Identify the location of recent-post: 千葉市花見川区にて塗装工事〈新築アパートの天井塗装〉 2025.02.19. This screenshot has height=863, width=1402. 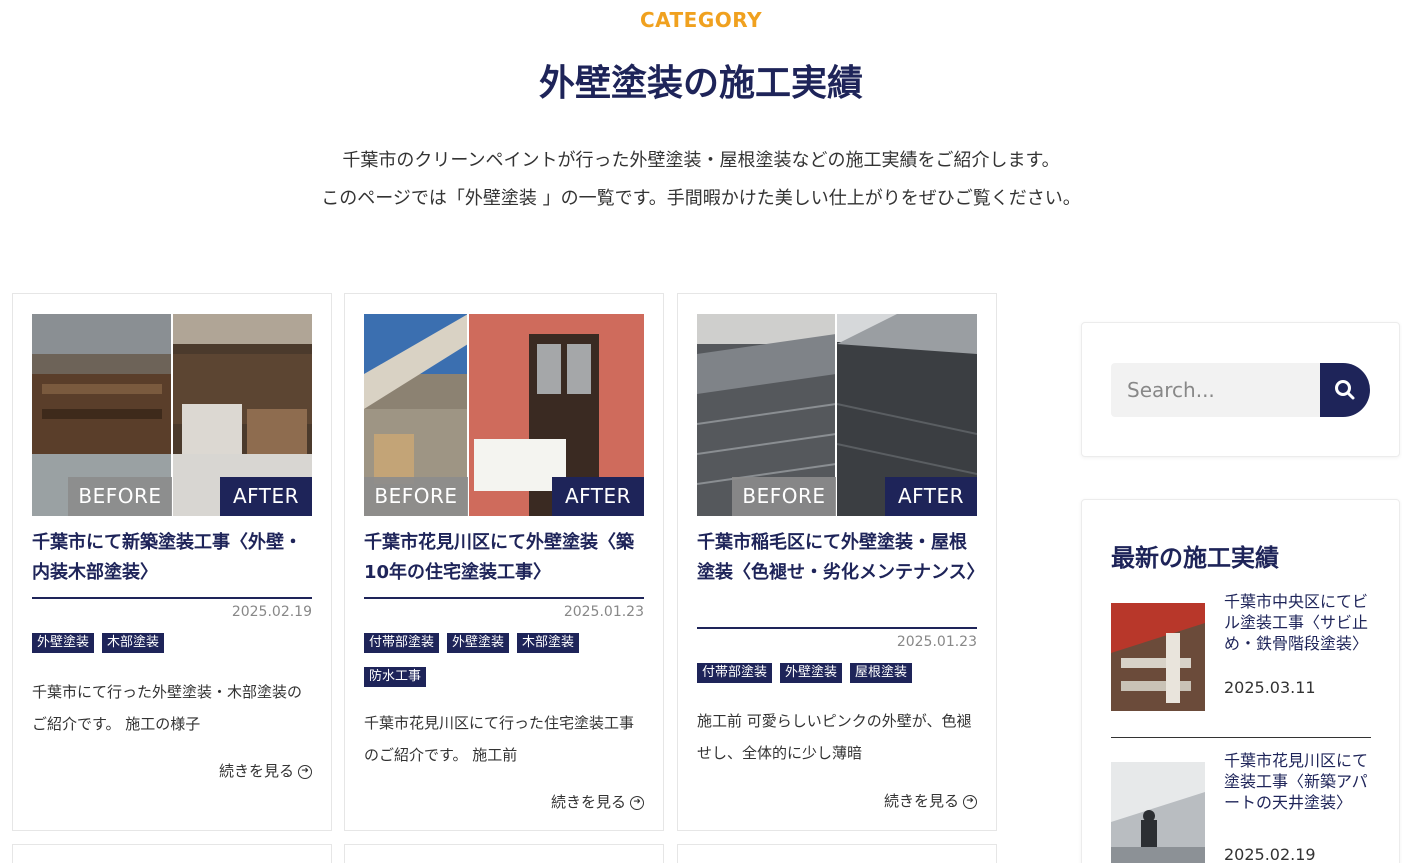
(1241, 806).